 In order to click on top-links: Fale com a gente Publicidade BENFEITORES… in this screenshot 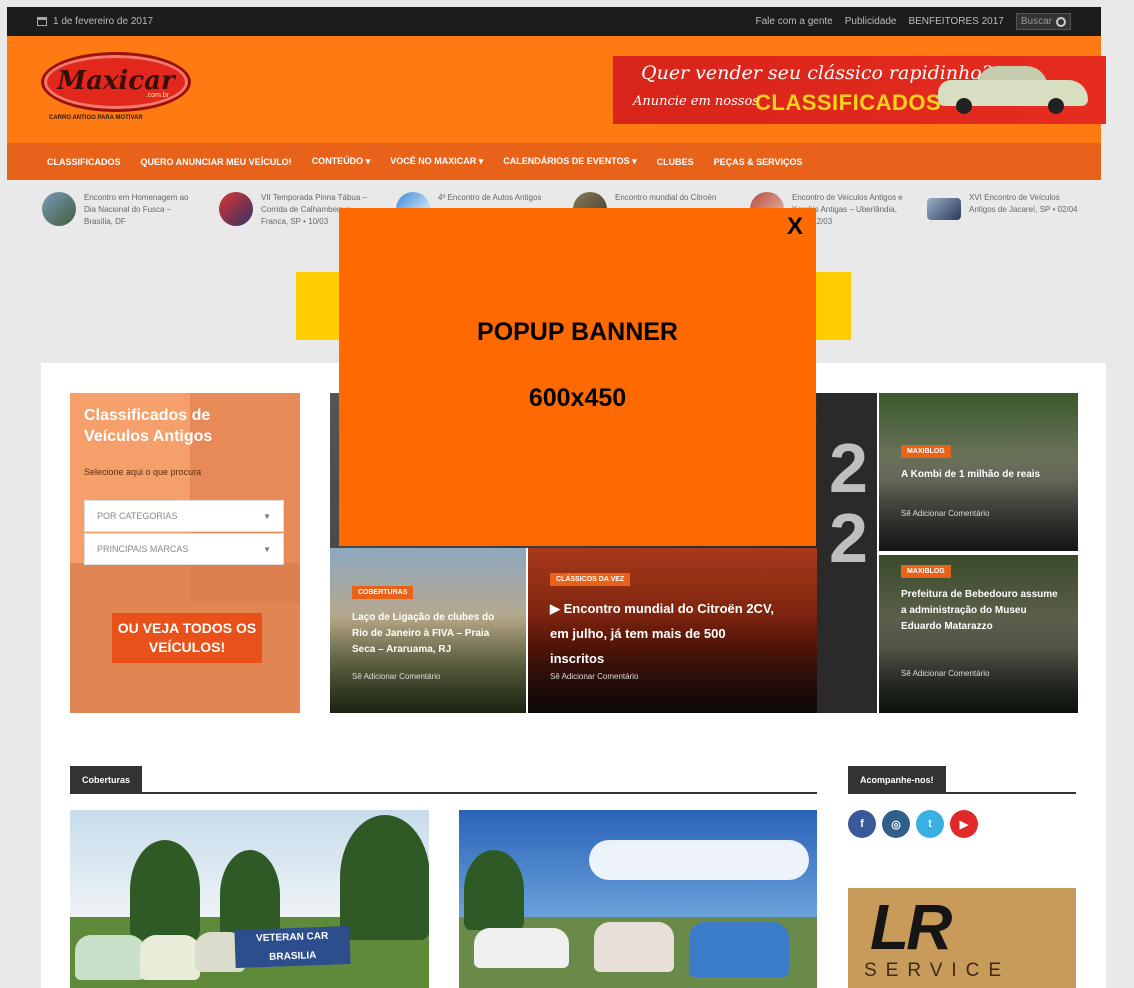, I will do `click(913, 21)`.